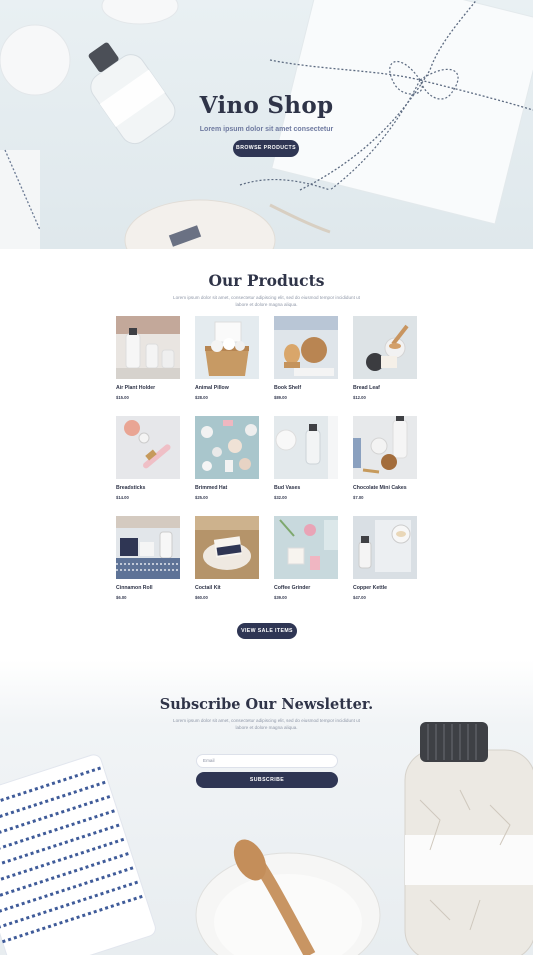  What do you see at coordinates (280, 497) in the screenshot?
I see `product-price: $32.00` at bounding box center [280, 497].